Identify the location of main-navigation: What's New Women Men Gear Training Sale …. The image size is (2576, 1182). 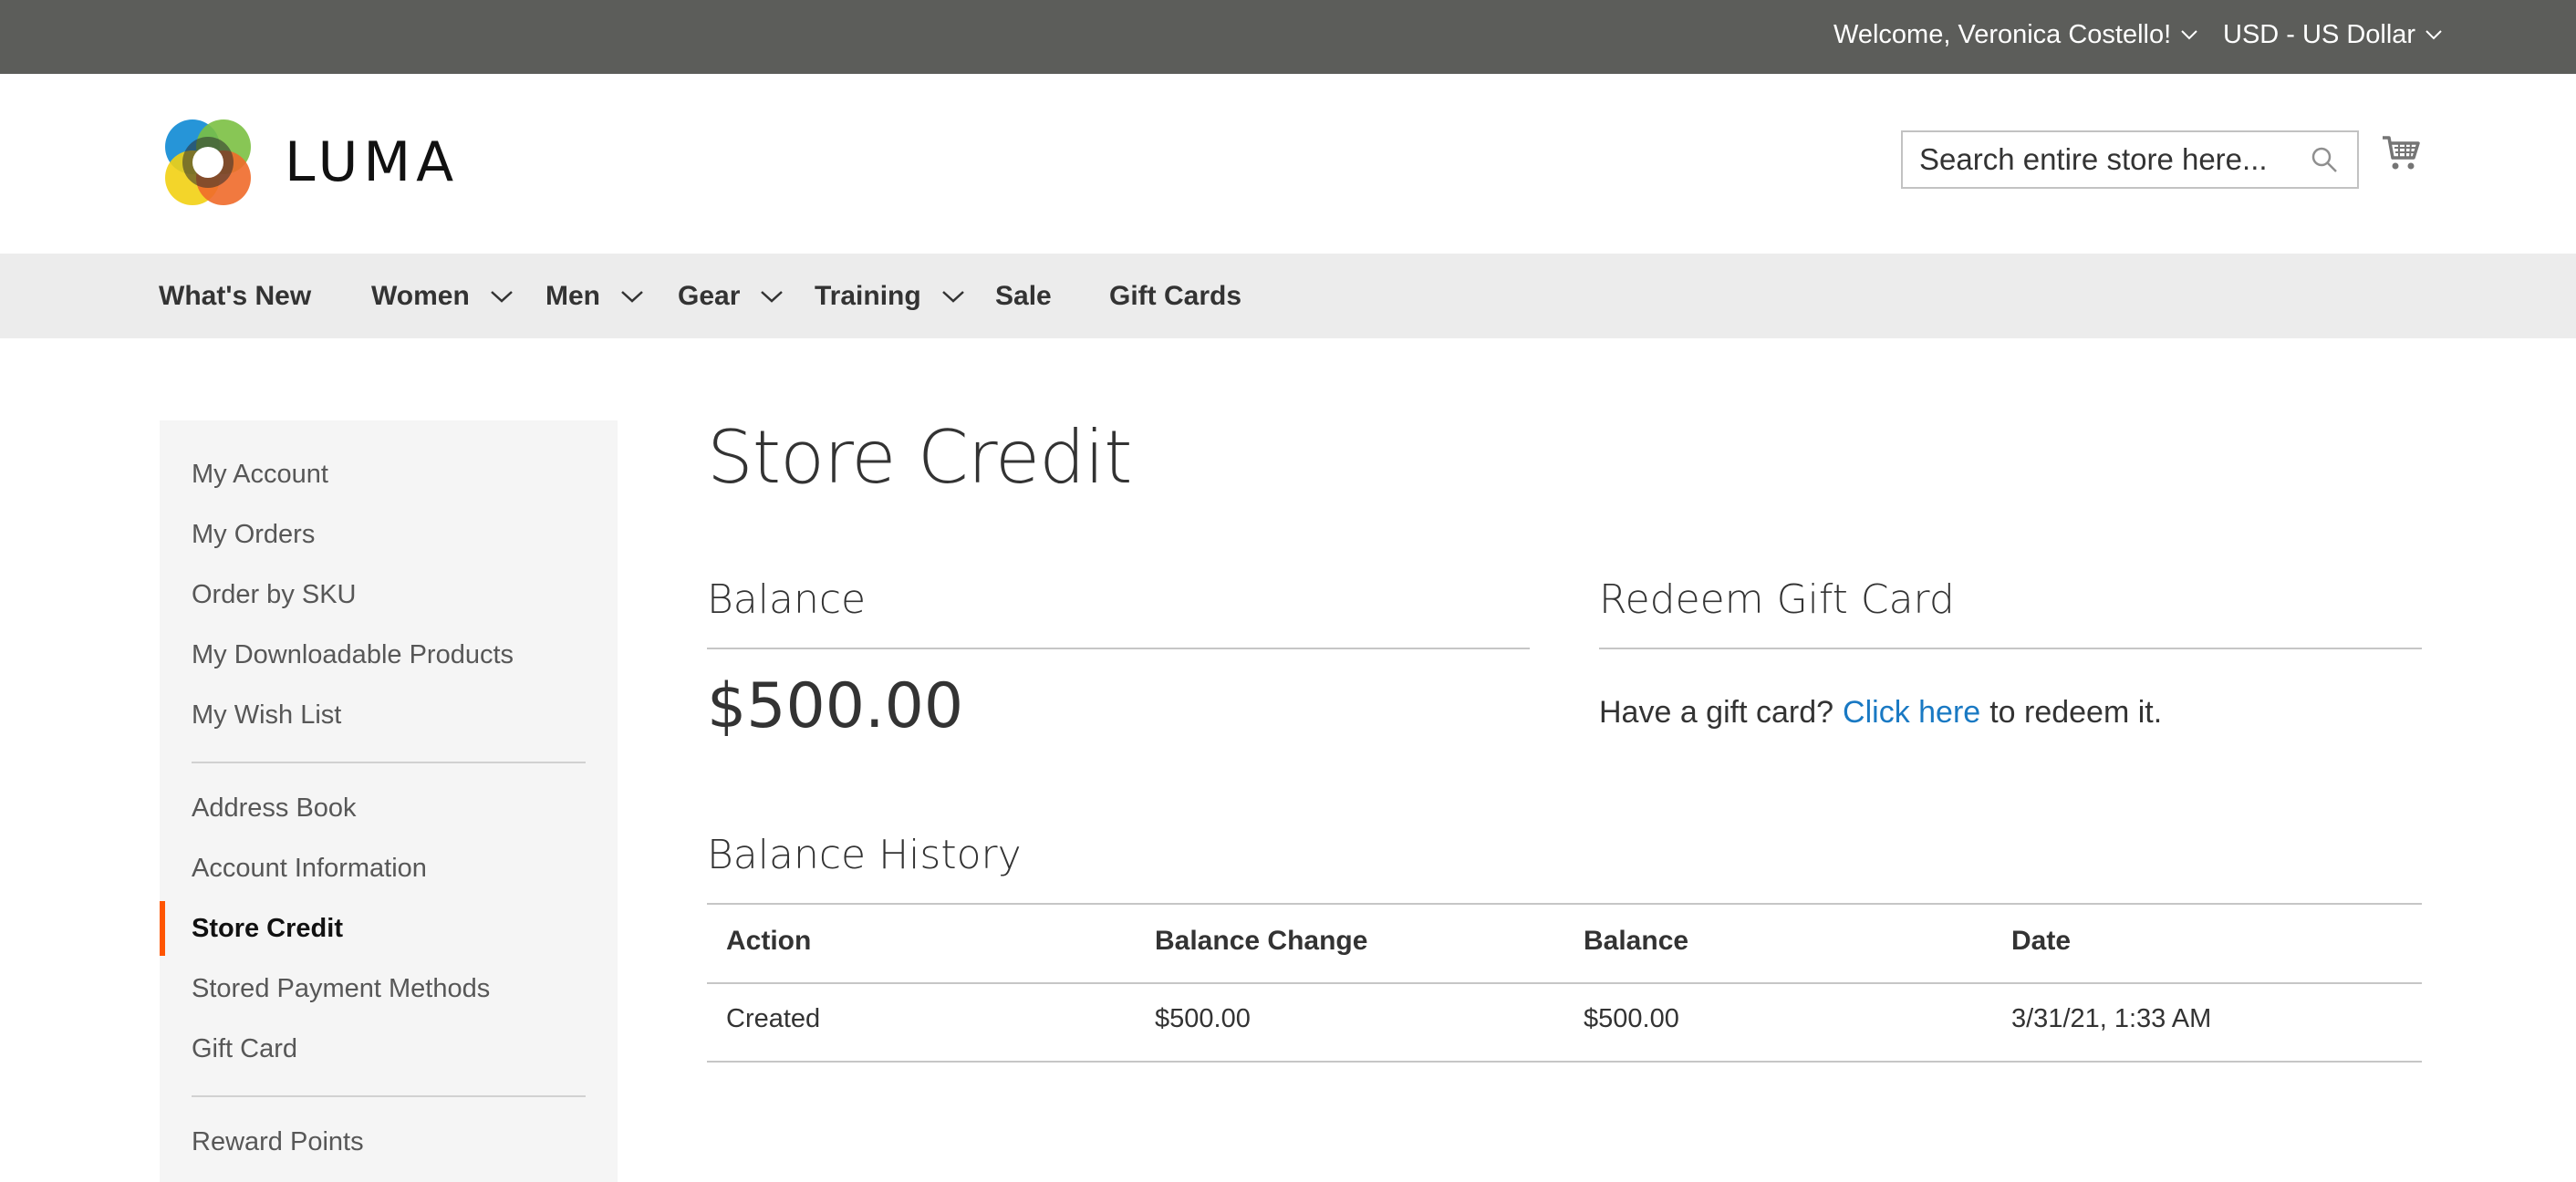
(1288, 296).